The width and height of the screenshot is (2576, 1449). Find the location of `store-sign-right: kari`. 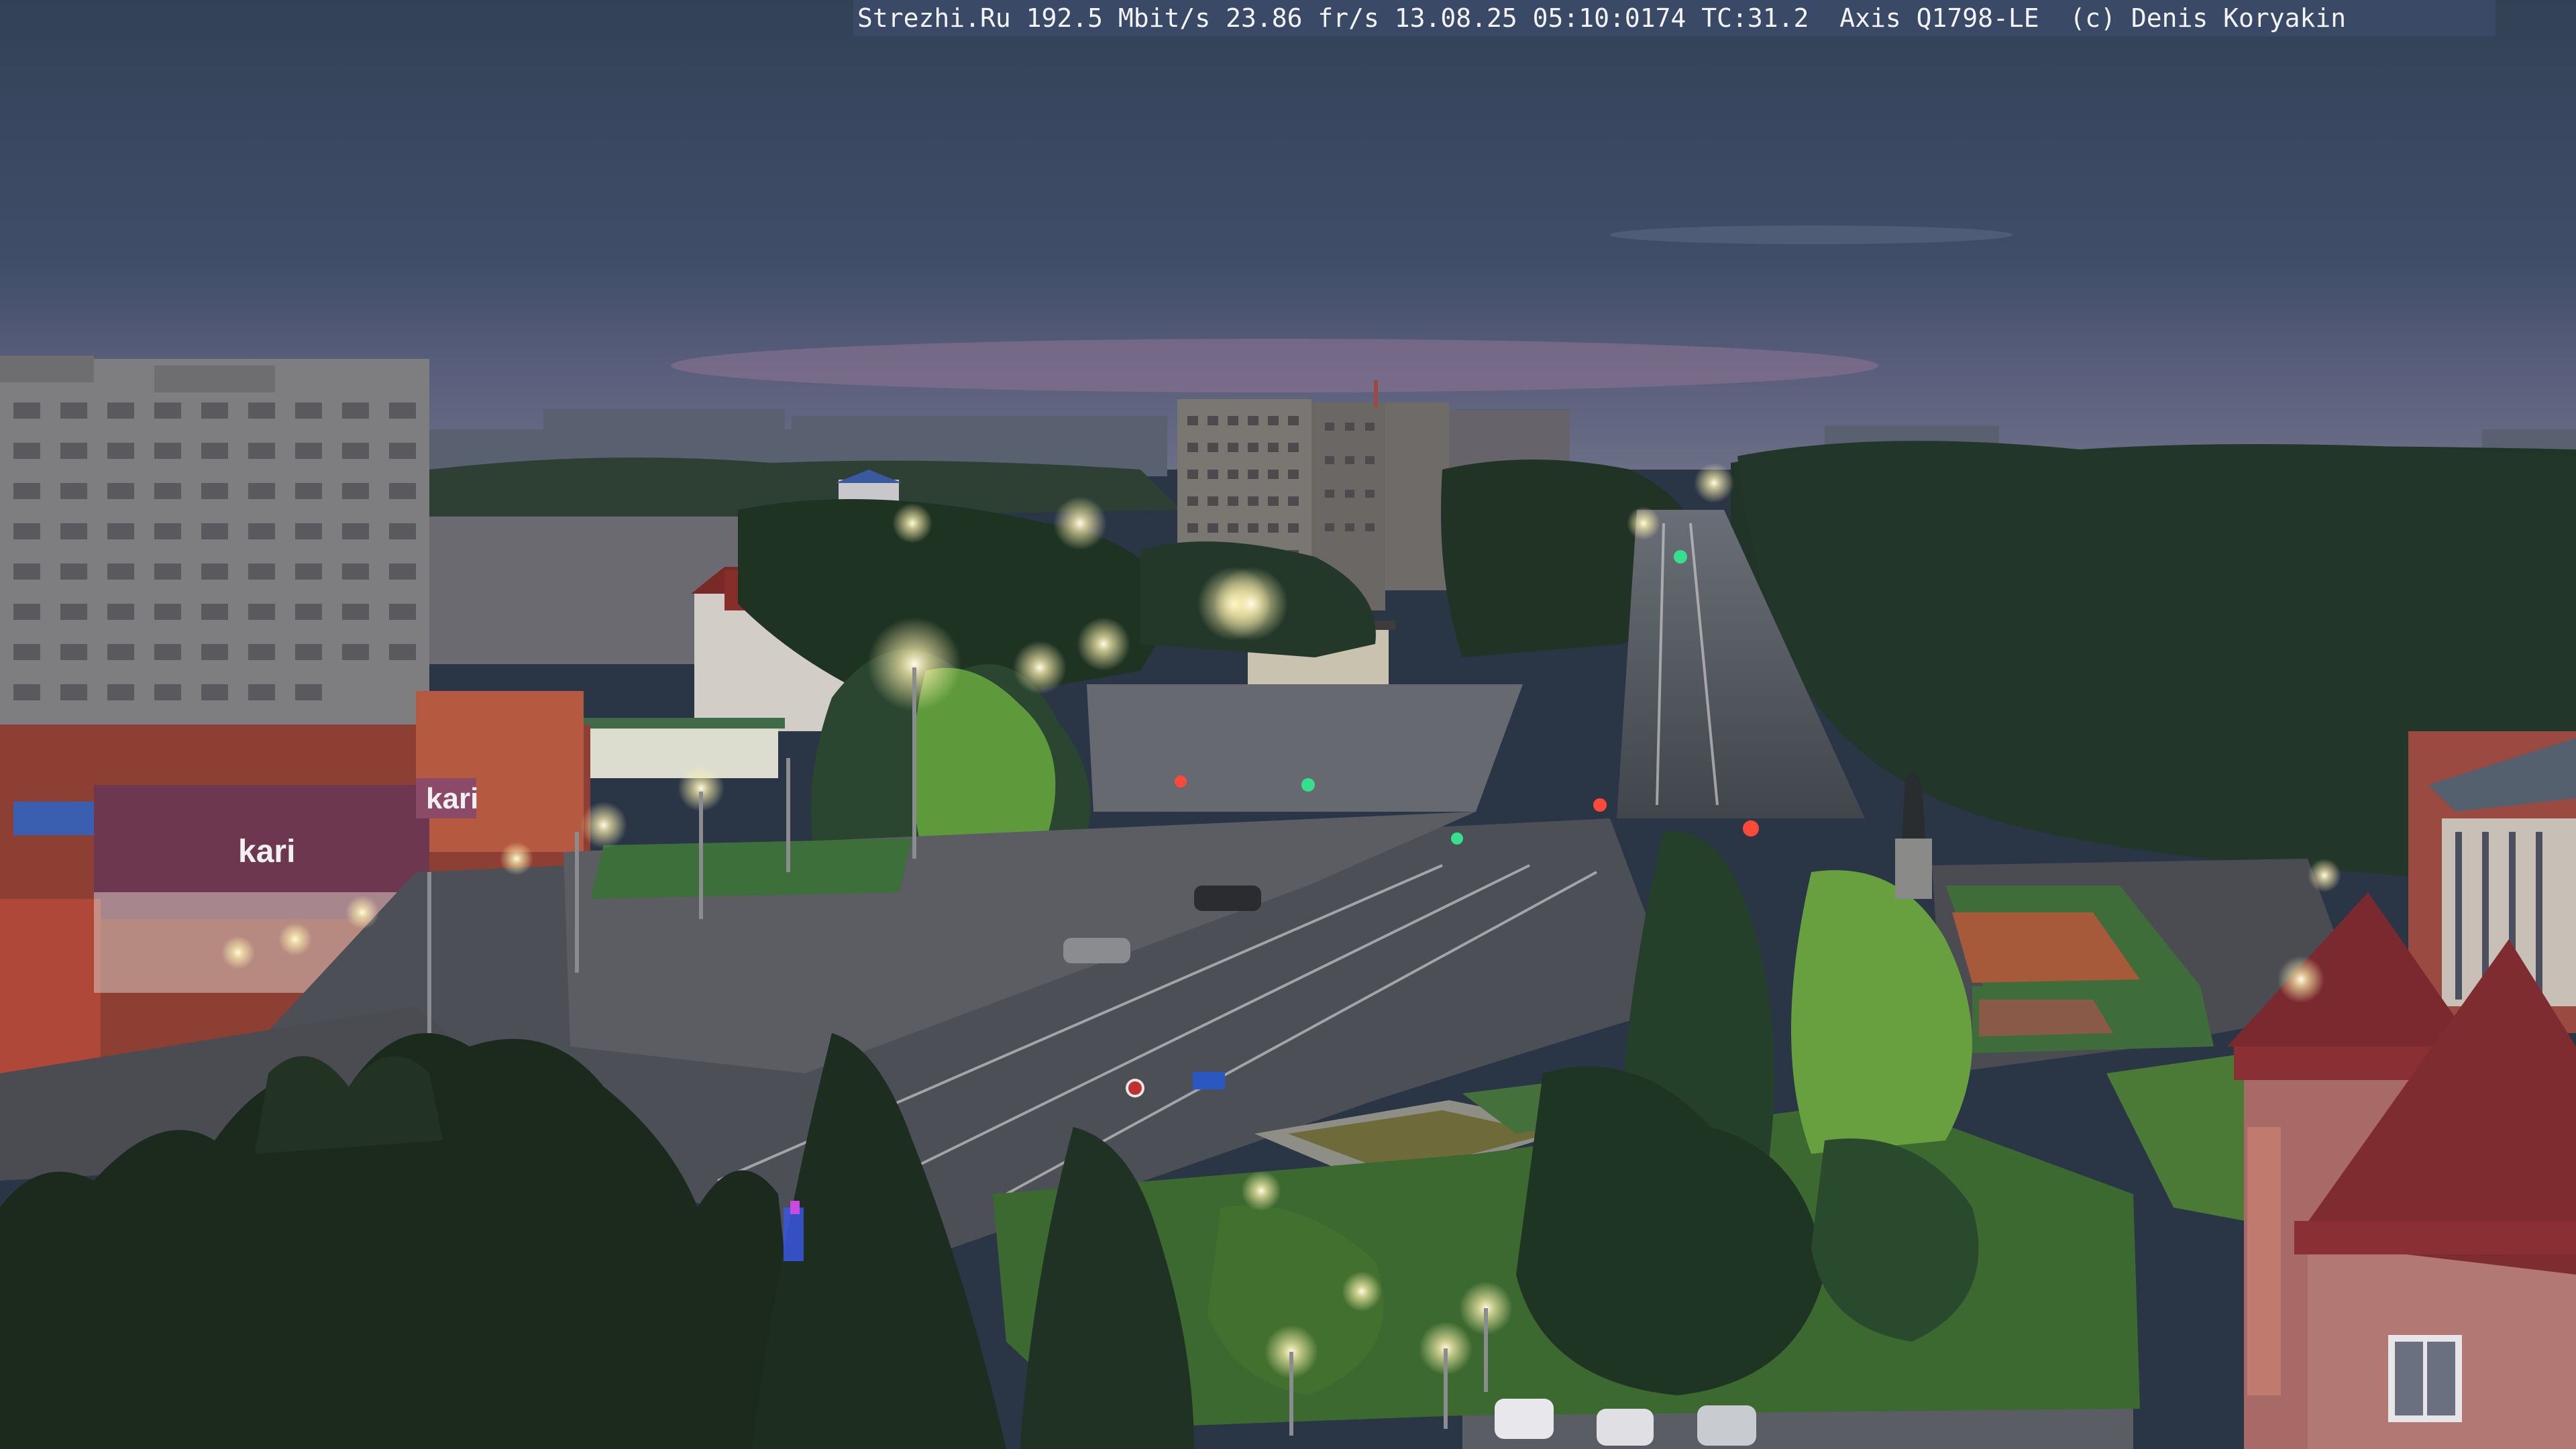

store-sign-right: kari is located at coordinates (452, 798).